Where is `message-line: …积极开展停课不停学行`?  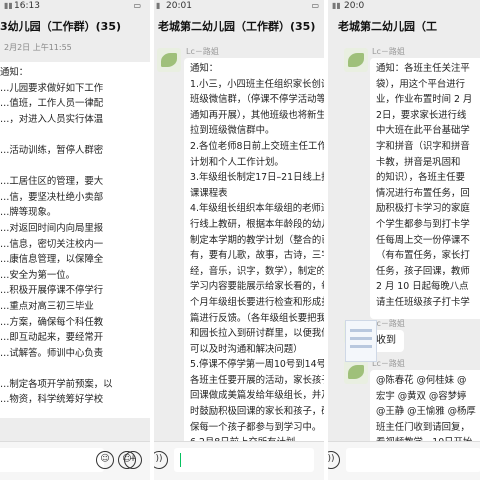 message-line: …积极开展停课不停学行 is located at coordinates (52, 291).